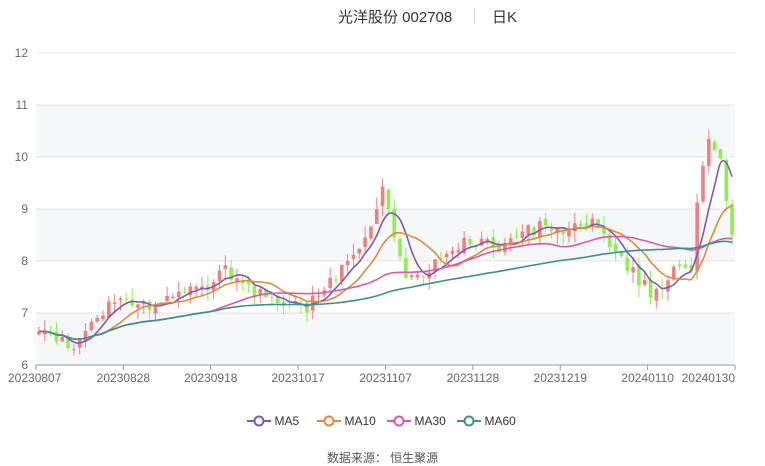 The height and width of the screenshot is (466, 765). I want to click on y-axis: 6 7 8 9 10 11 12, so click(22, 209).